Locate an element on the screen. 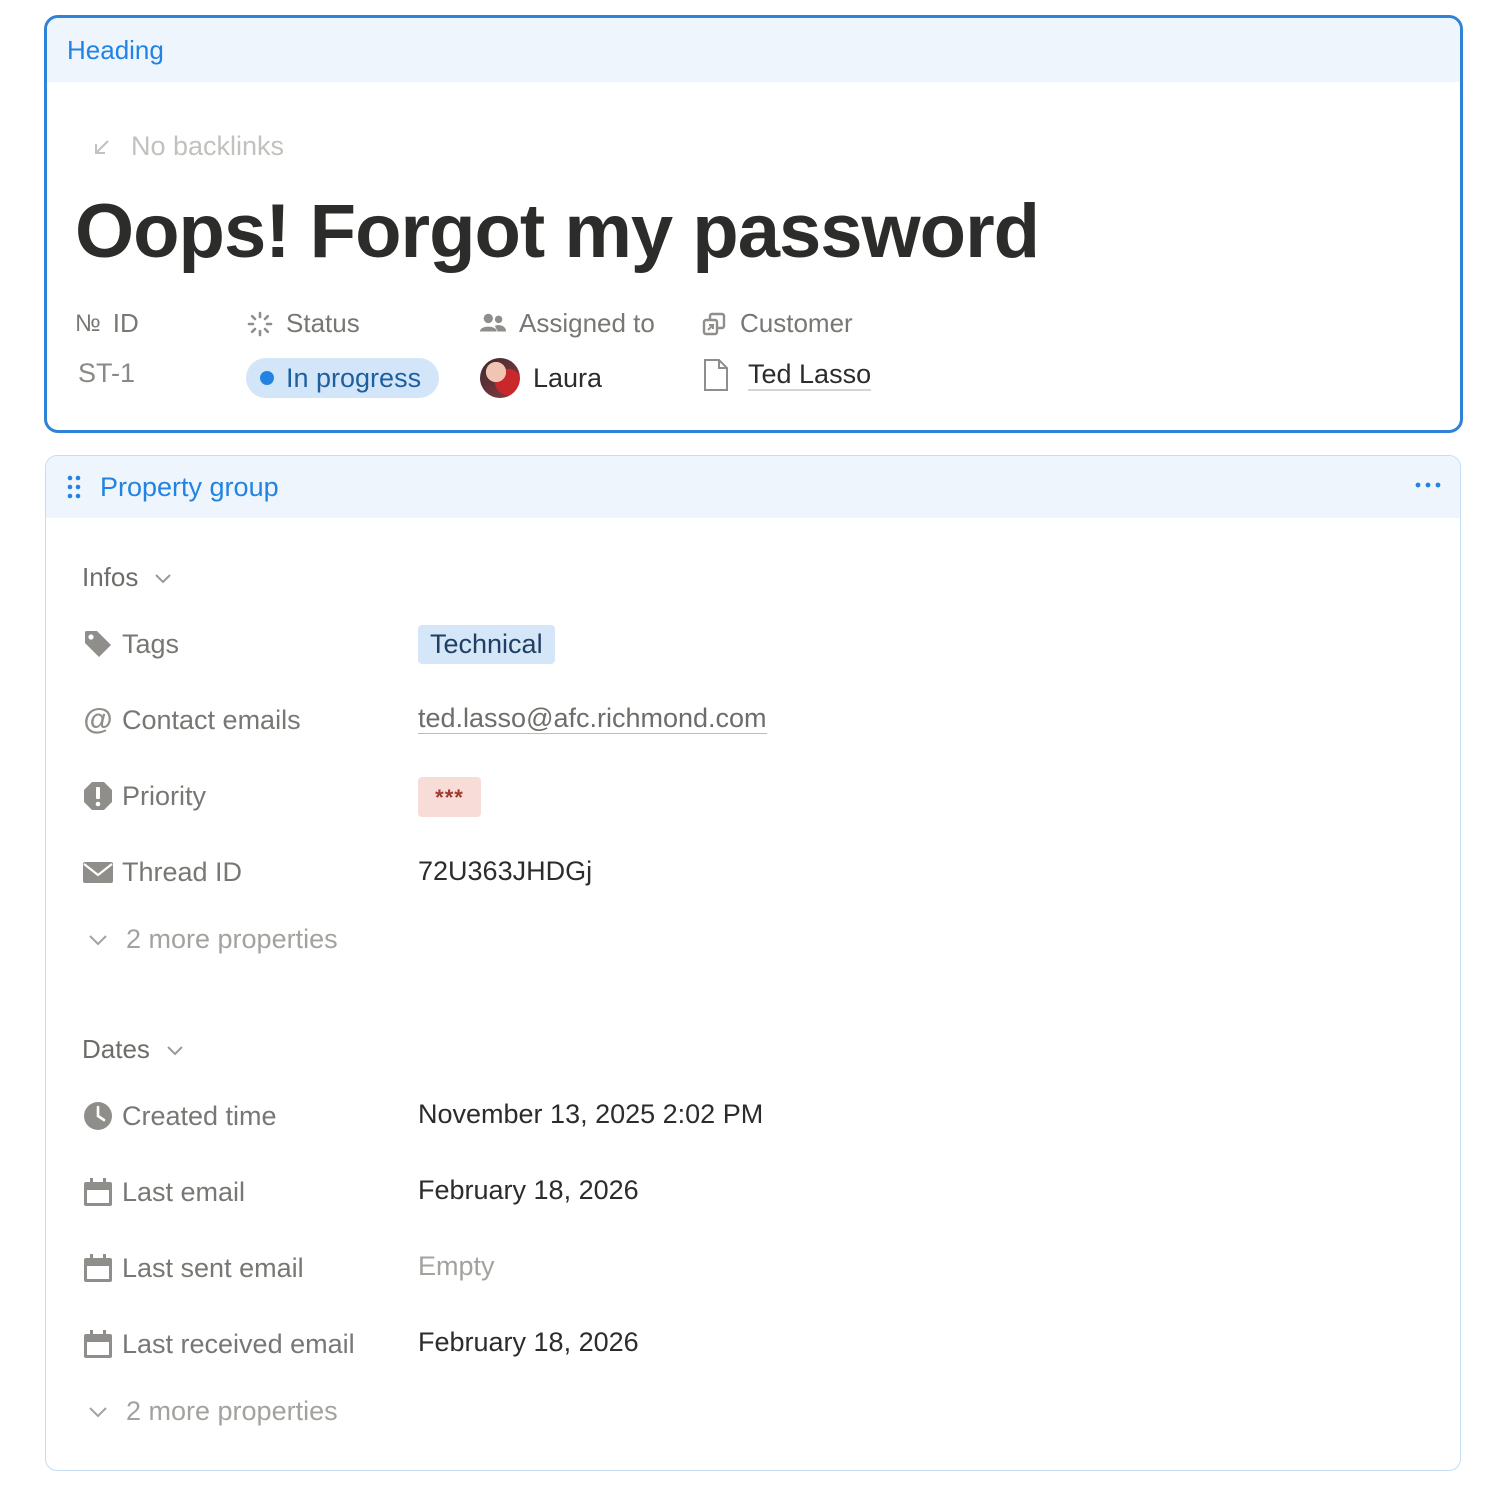  last-email-label: Last email is located at coordinates (184, 1191).